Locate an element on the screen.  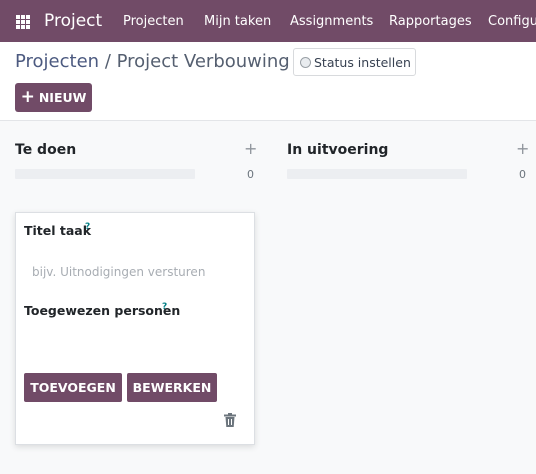
assignees-input is located at coordinates (134, 336).